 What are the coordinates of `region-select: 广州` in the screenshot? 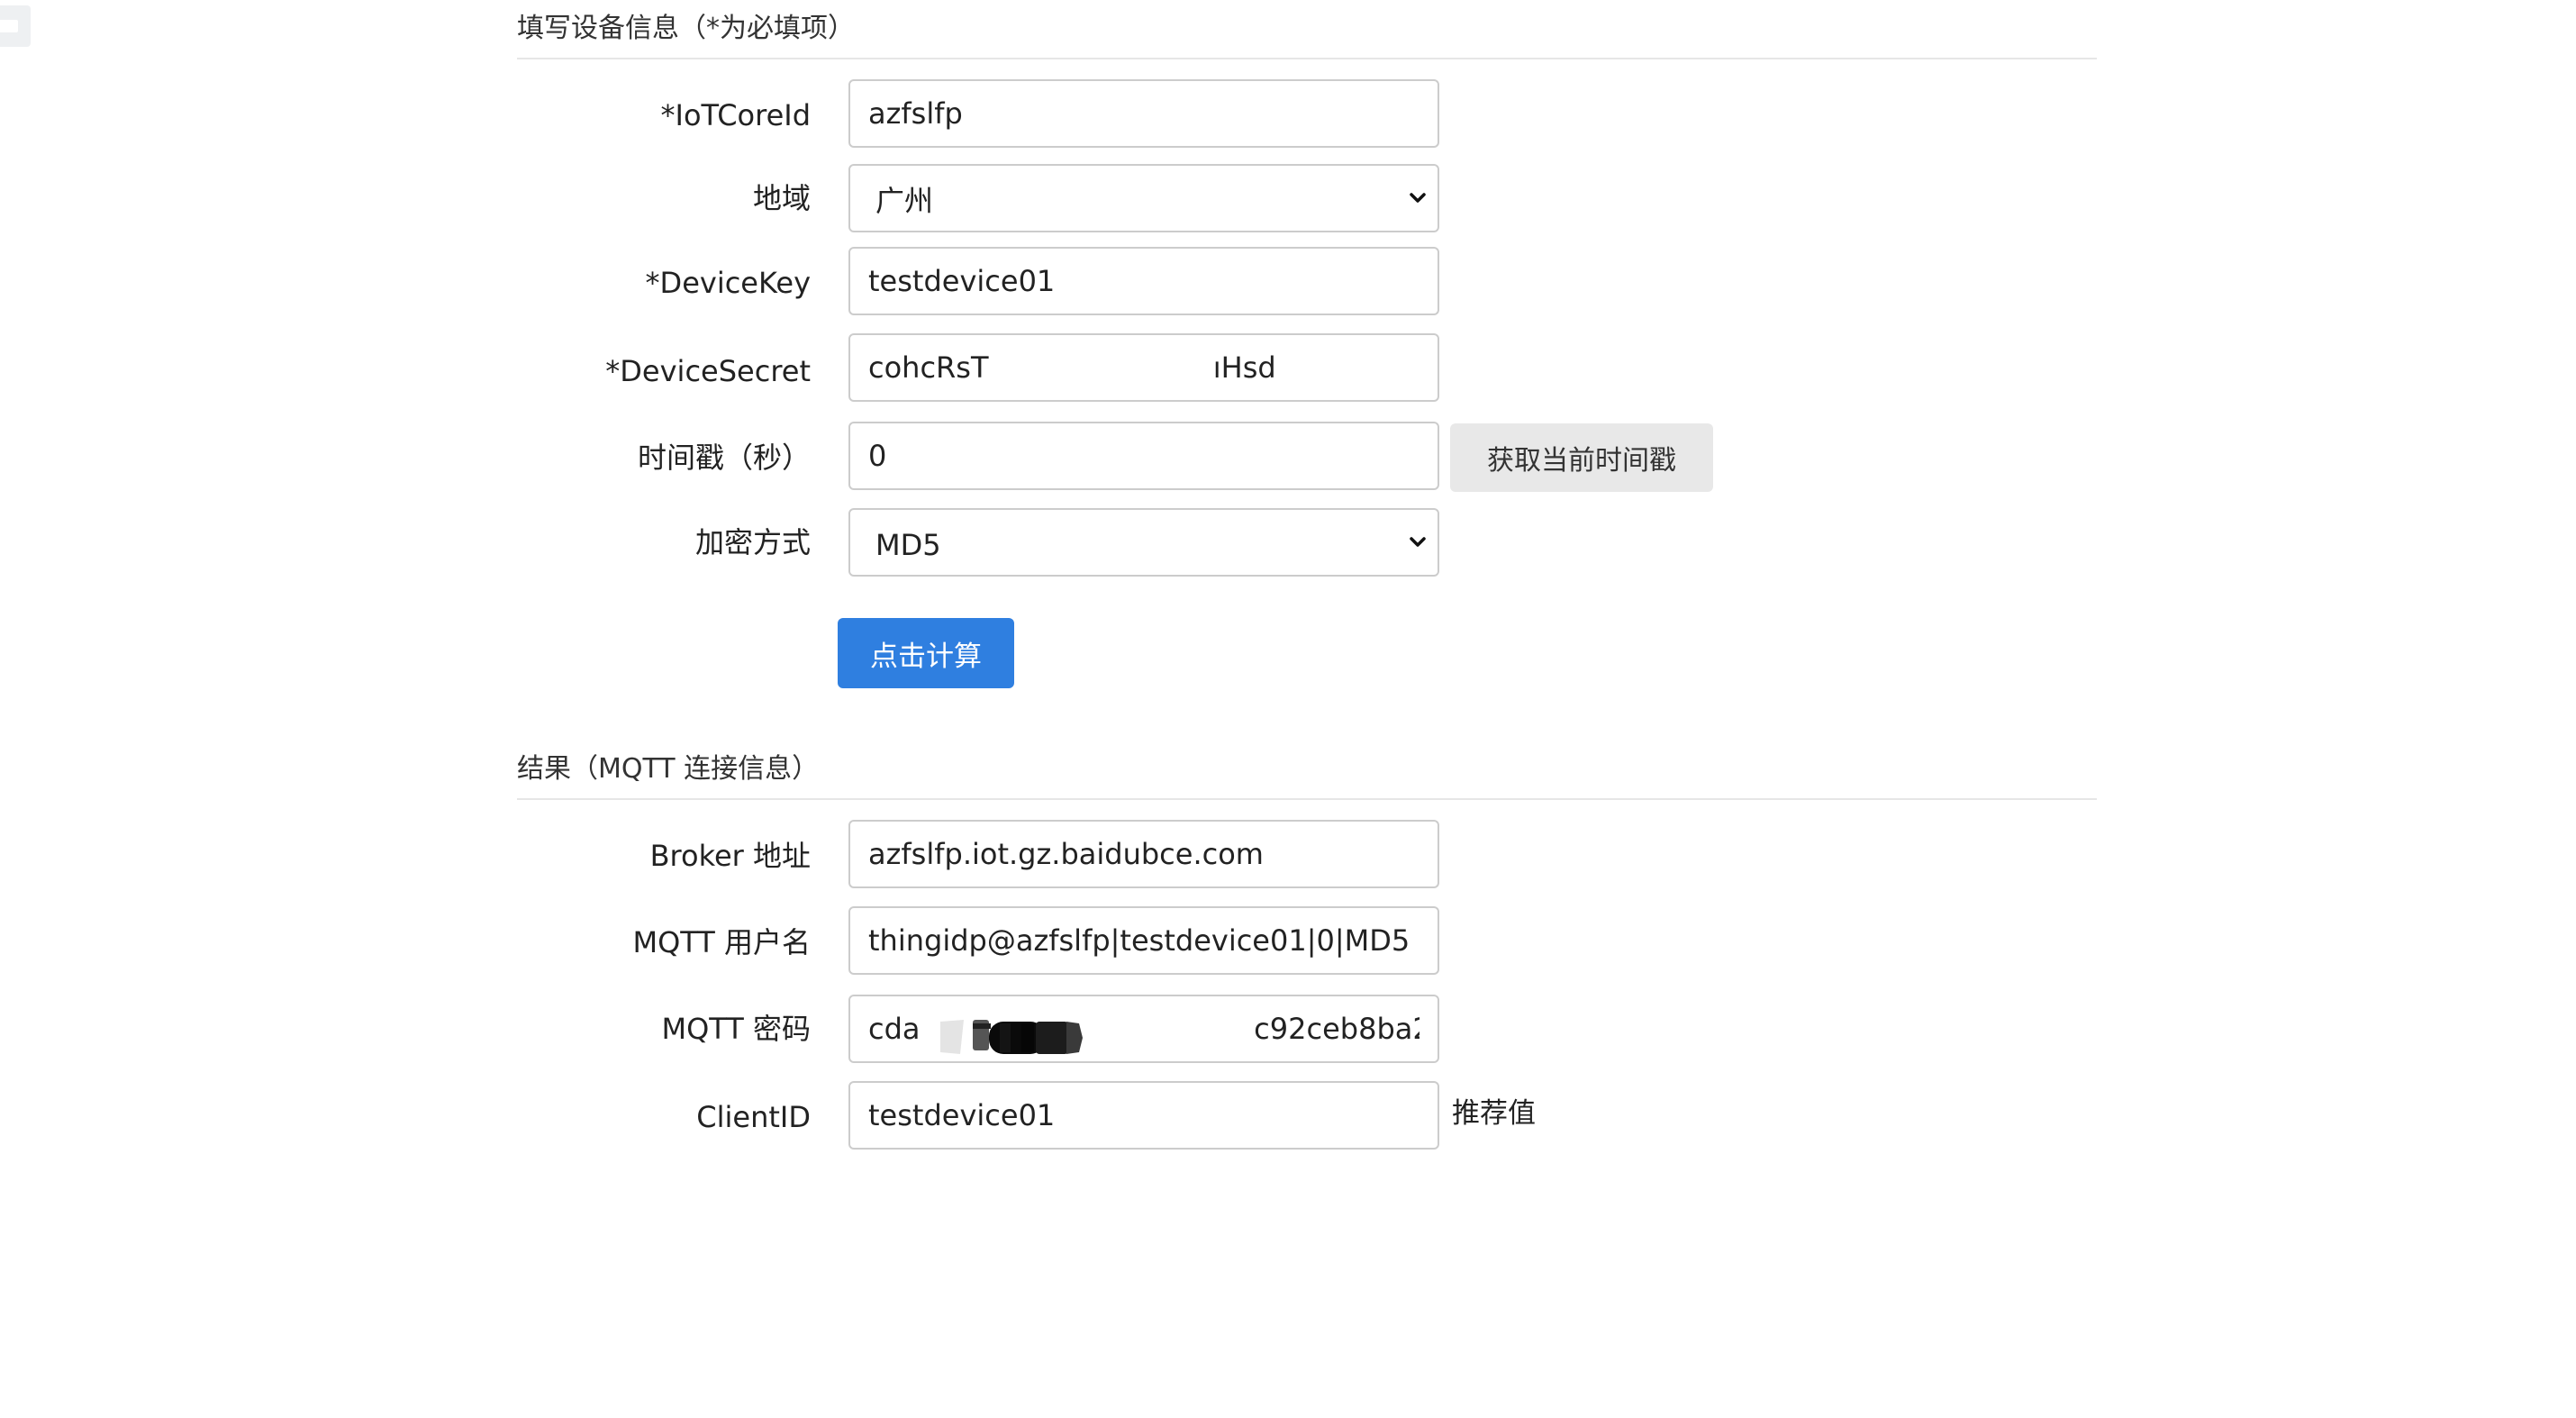 It's located at (1143, 198).